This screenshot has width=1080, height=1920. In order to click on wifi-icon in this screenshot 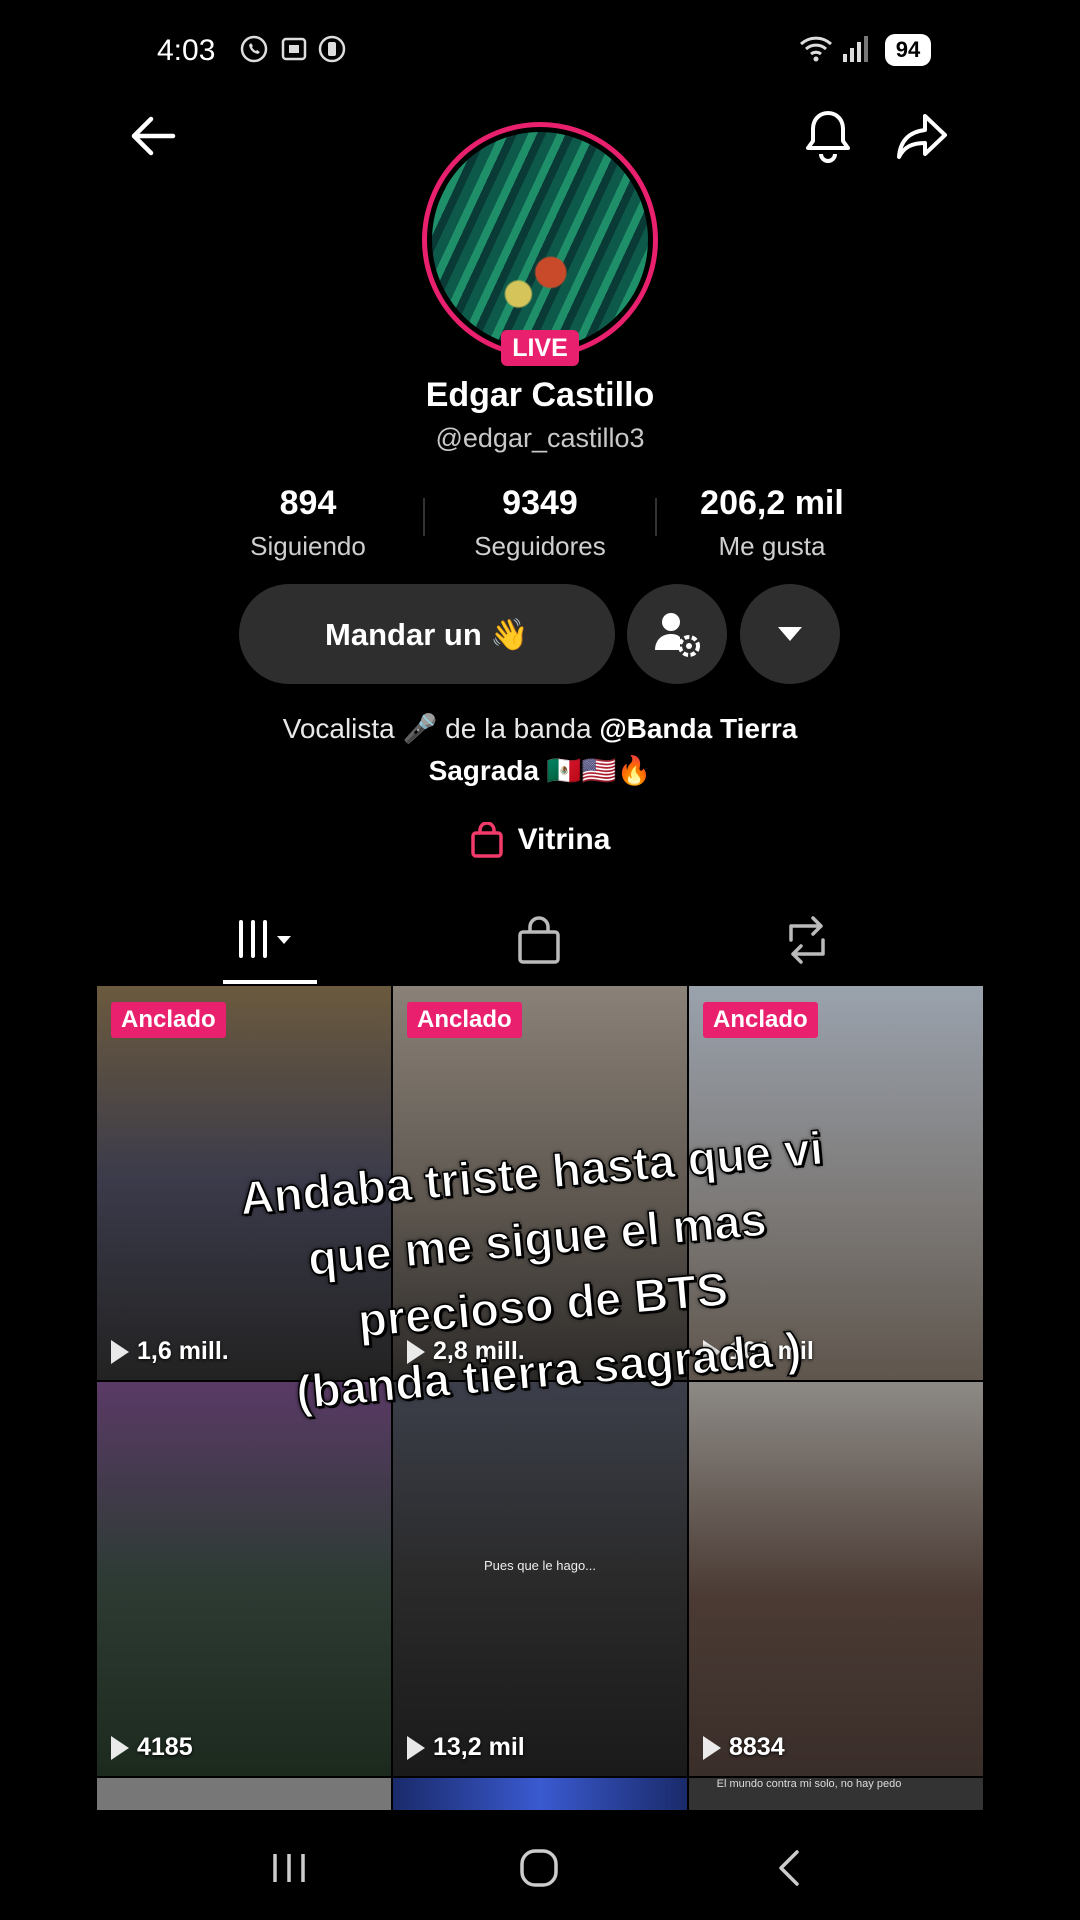, I will do `click(816, 49)`.